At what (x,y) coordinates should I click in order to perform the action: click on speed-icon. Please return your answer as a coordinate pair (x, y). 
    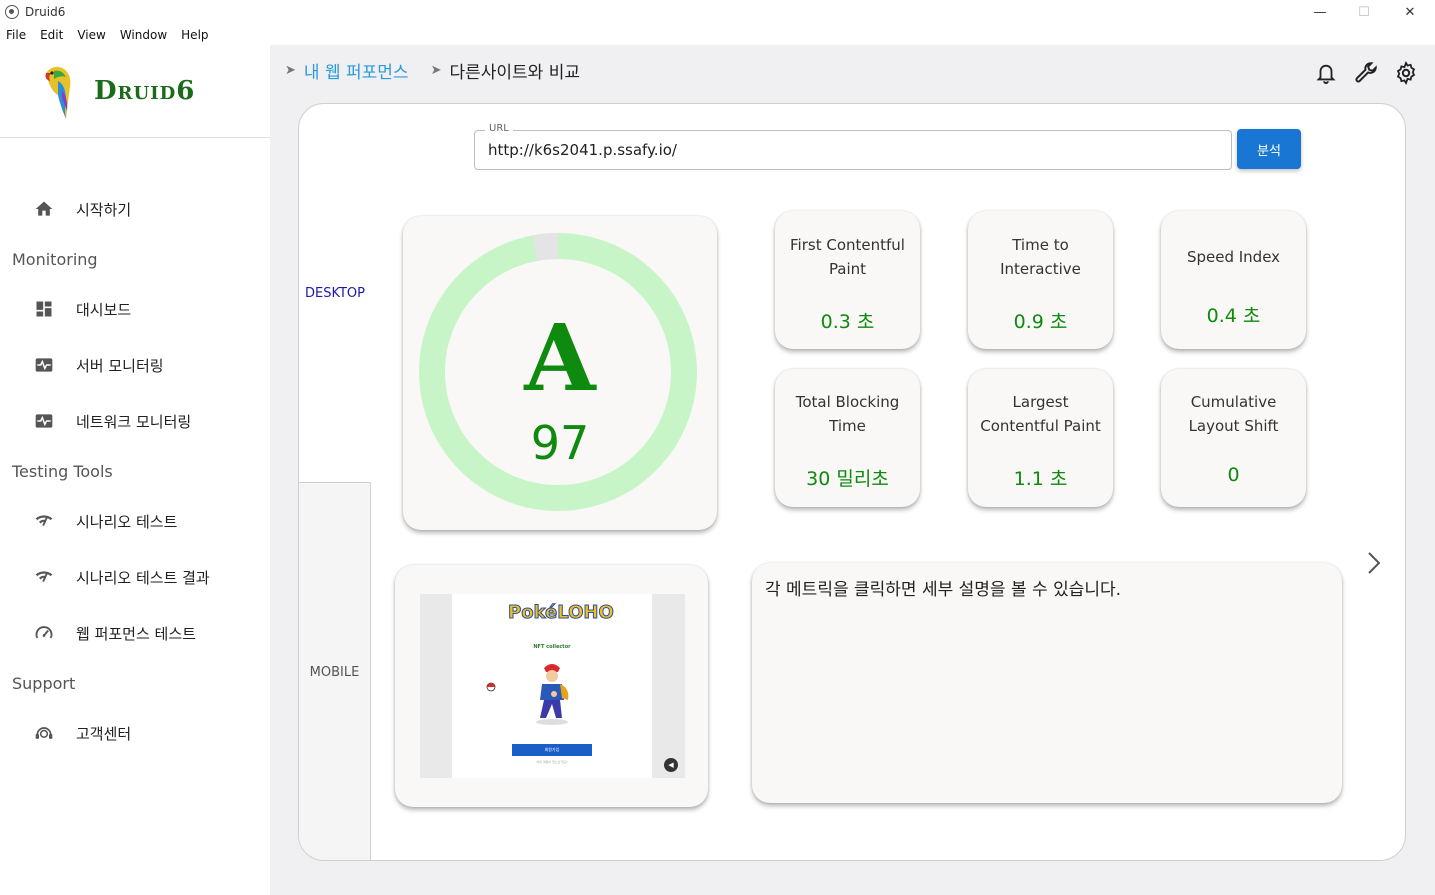
    Looking at the image, I should click on (44, 633).